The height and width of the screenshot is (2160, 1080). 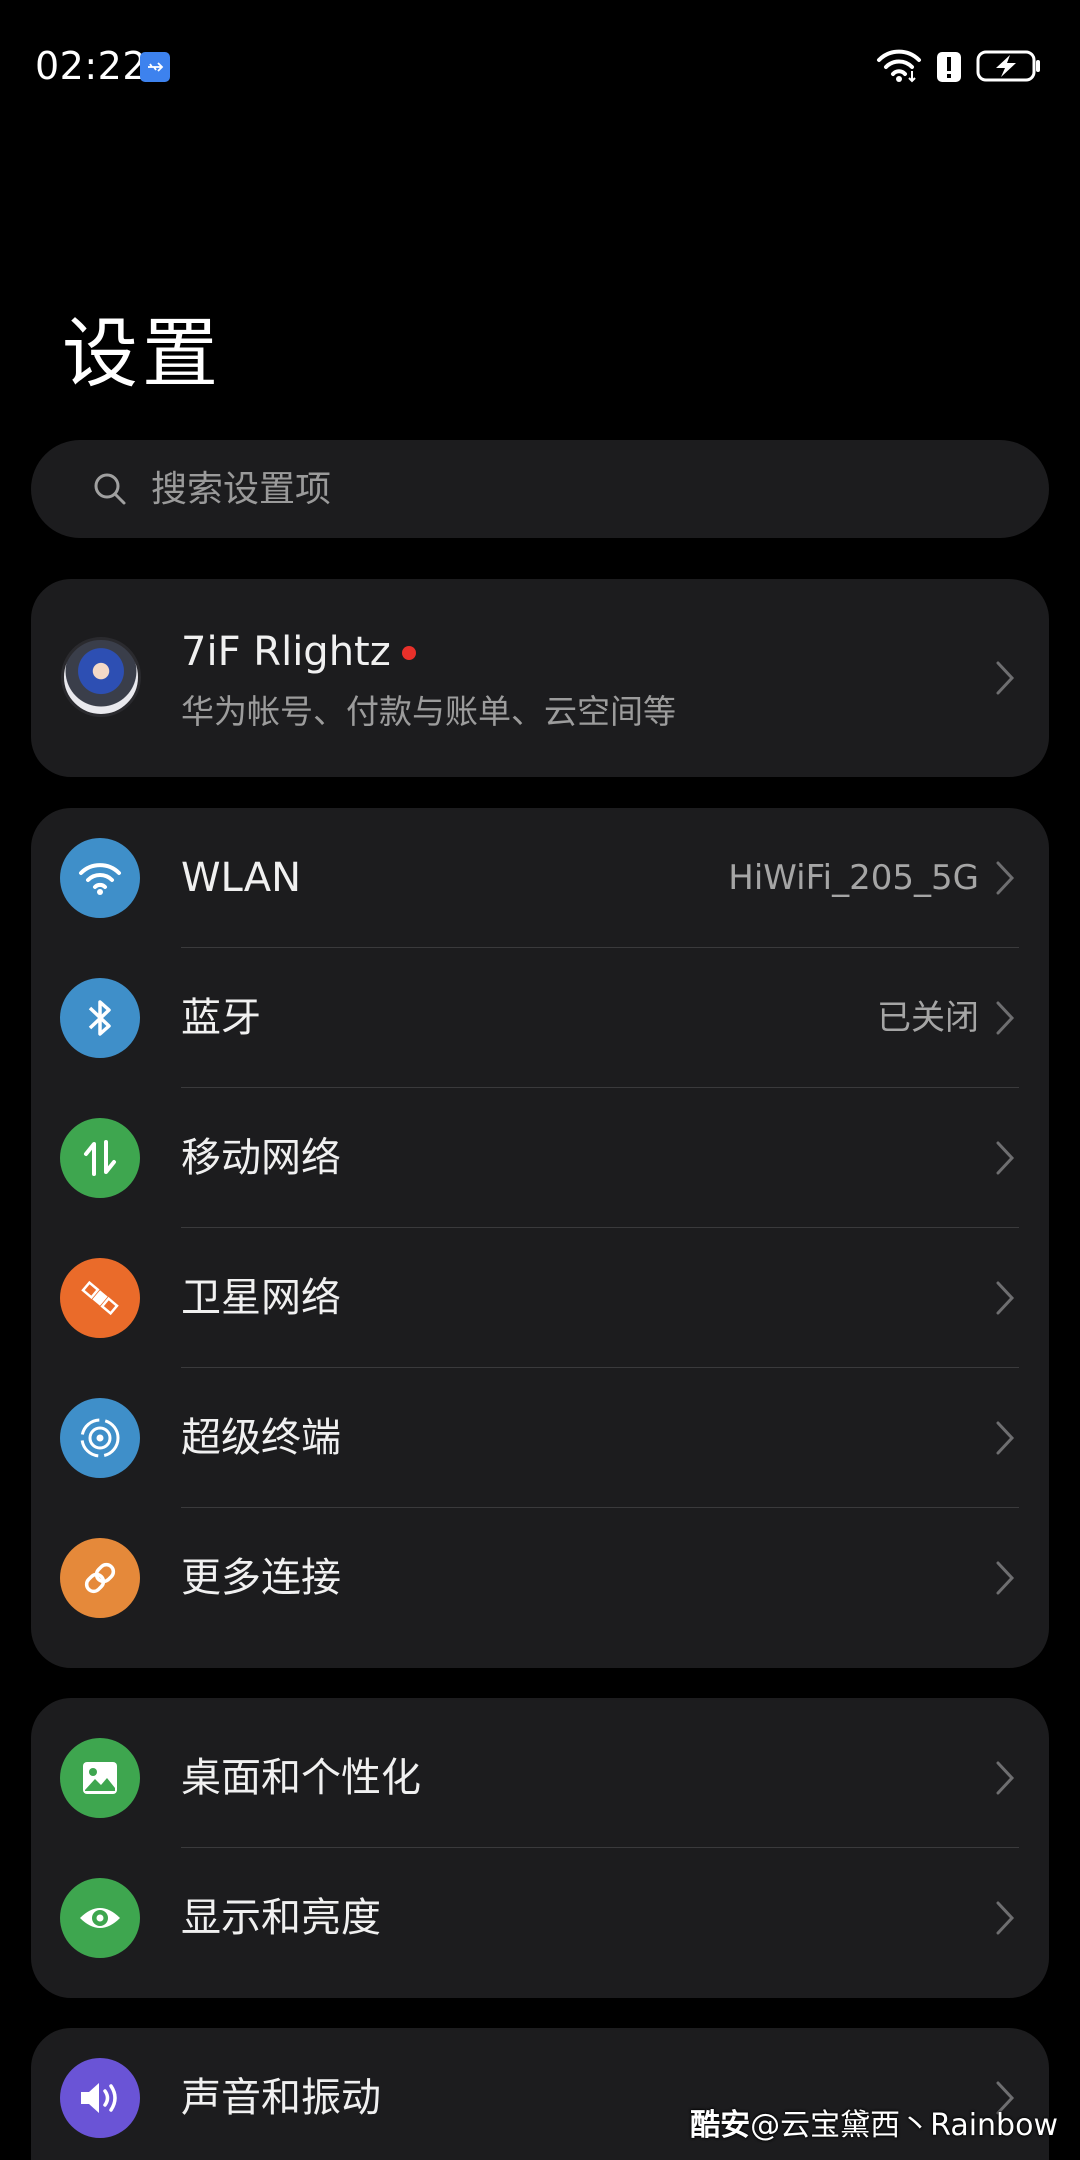 I want to click on status-time: 02:22, so click(x=91, y=66).